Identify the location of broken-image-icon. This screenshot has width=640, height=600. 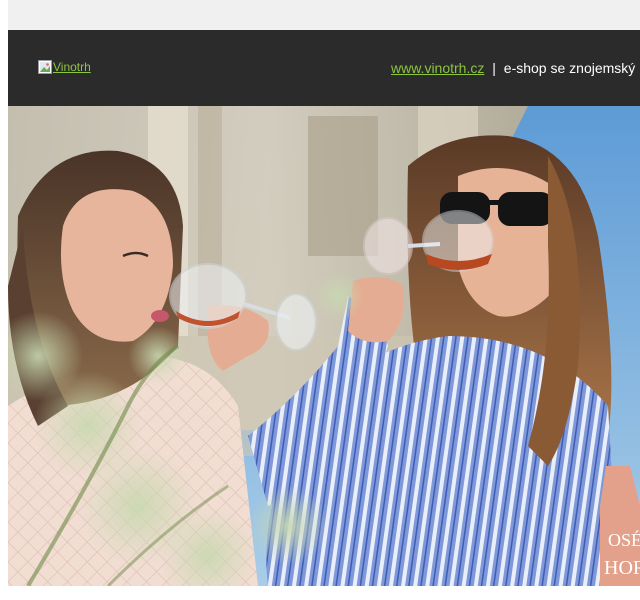
(45, 67).